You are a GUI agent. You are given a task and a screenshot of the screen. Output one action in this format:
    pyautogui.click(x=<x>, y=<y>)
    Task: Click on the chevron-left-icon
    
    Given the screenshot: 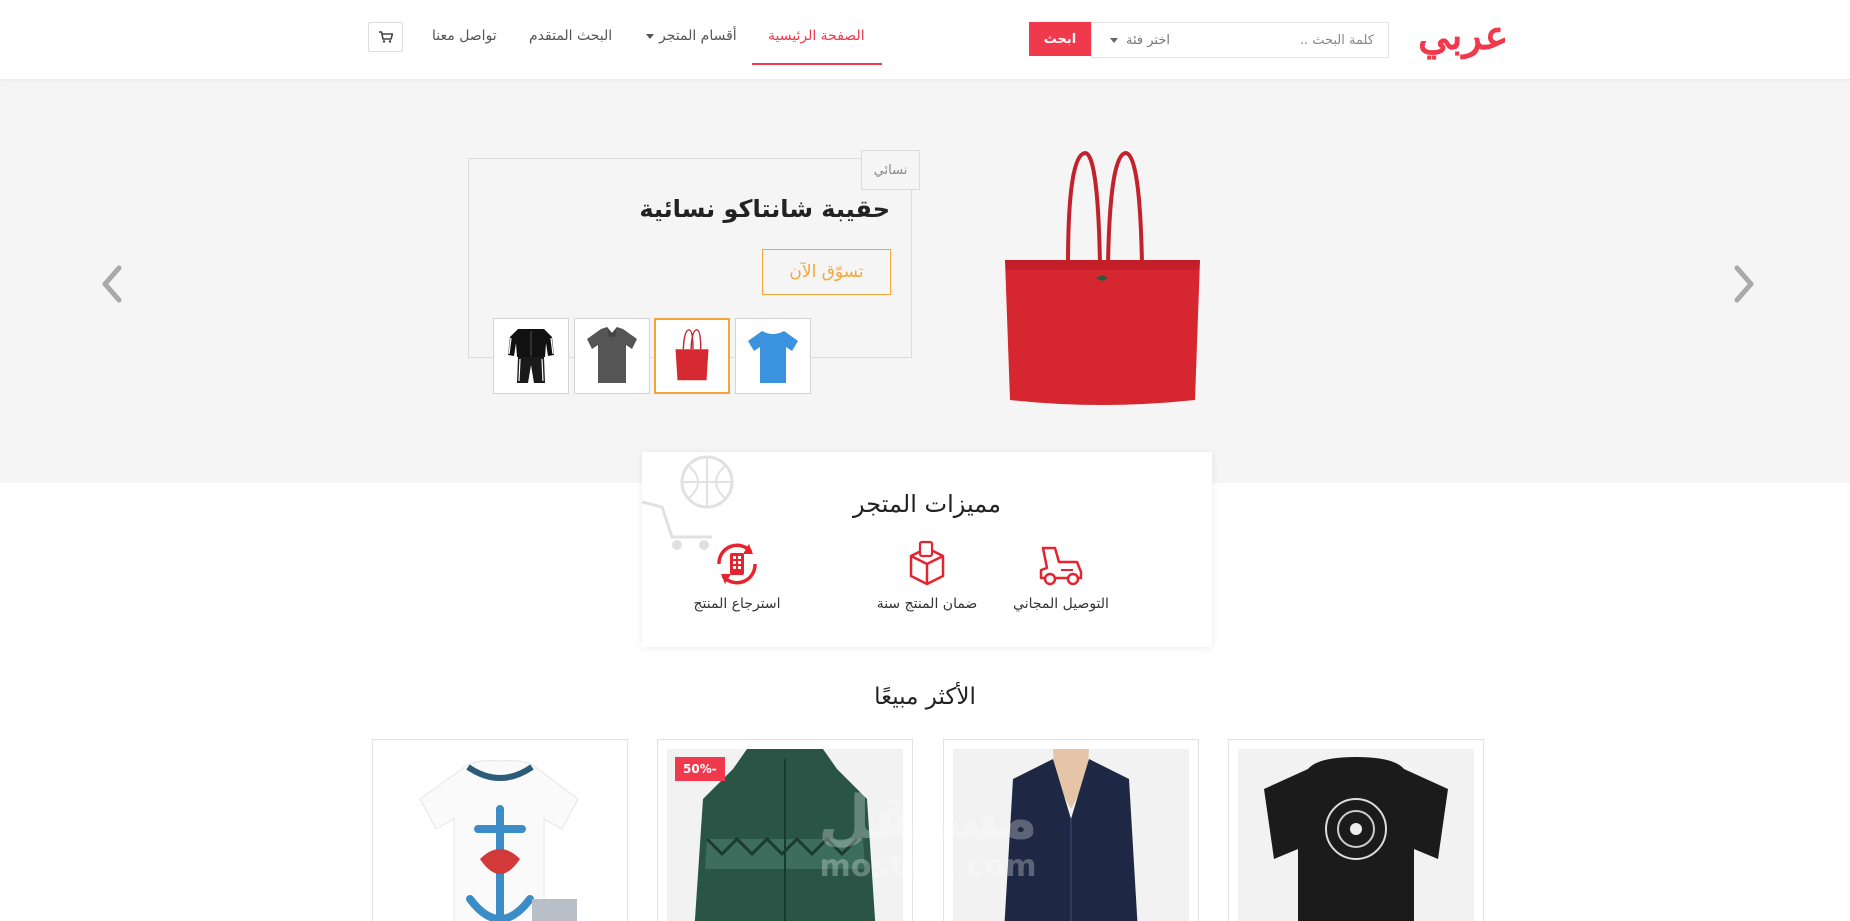 What is the action you would take?
    pyautogui.click(x=112, y=284)
    